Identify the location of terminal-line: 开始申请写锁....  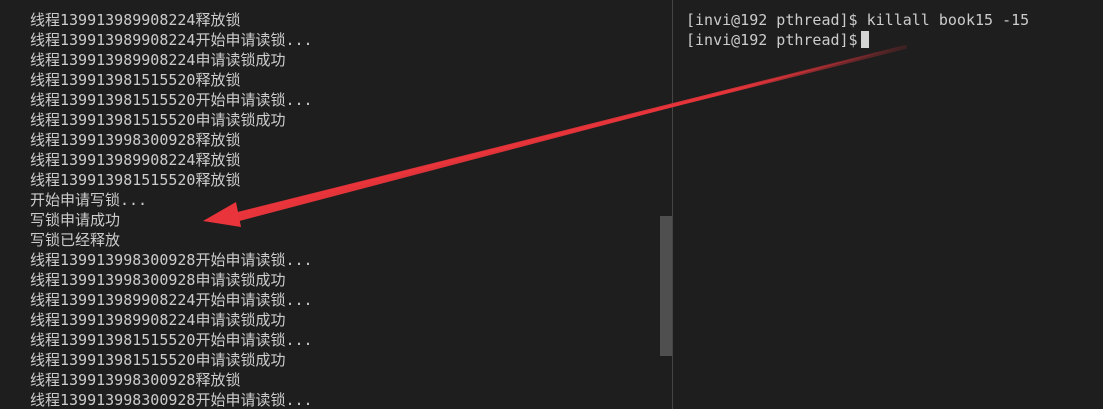
(89, 200).